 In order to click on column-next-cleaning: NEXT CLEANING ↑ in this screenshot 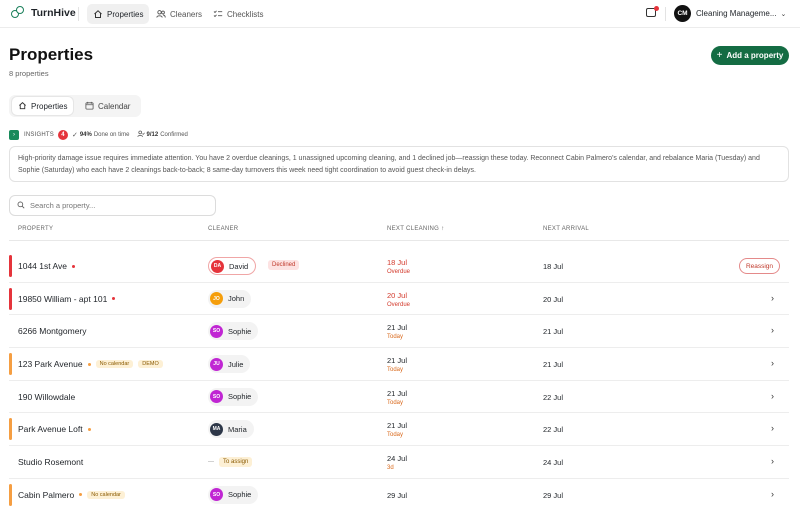, I will do `click(415, 229)`.